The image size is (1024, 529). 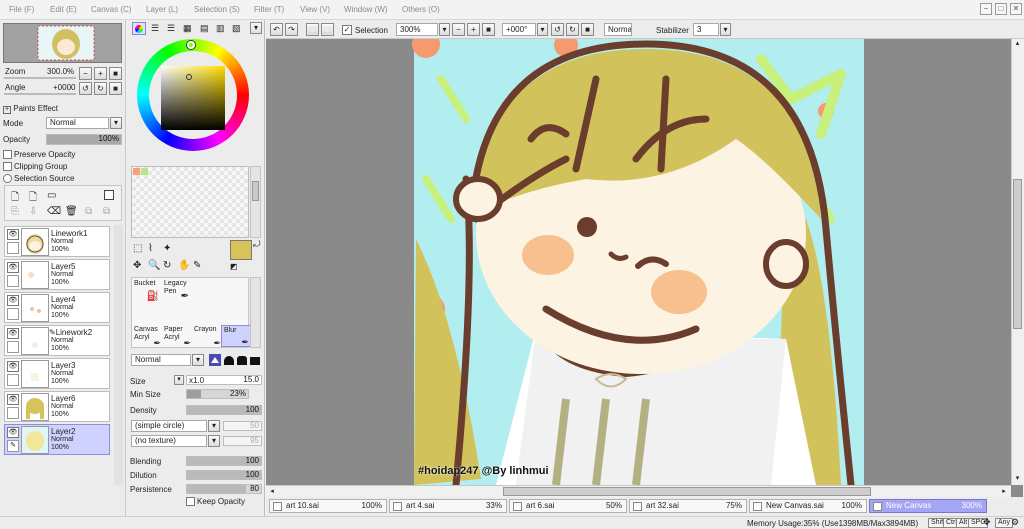 I want to click on hsv-slider-icon: ☰, so click(x=171, y=28).